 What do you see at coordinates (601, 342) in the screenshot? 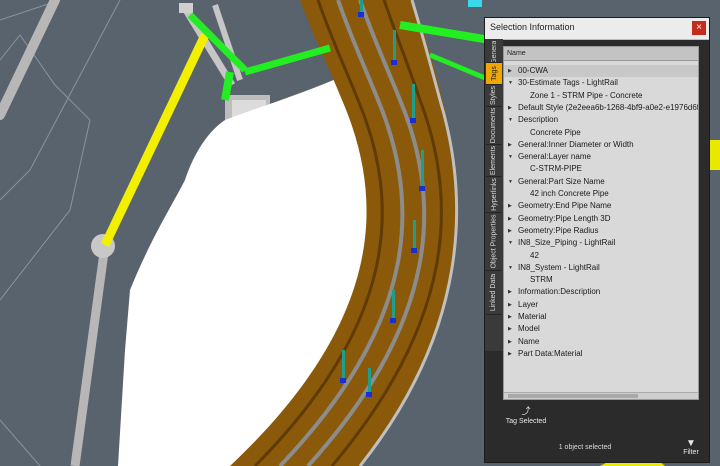
I see `tree-row: ▶ Name` at bounding box center [601, 342].